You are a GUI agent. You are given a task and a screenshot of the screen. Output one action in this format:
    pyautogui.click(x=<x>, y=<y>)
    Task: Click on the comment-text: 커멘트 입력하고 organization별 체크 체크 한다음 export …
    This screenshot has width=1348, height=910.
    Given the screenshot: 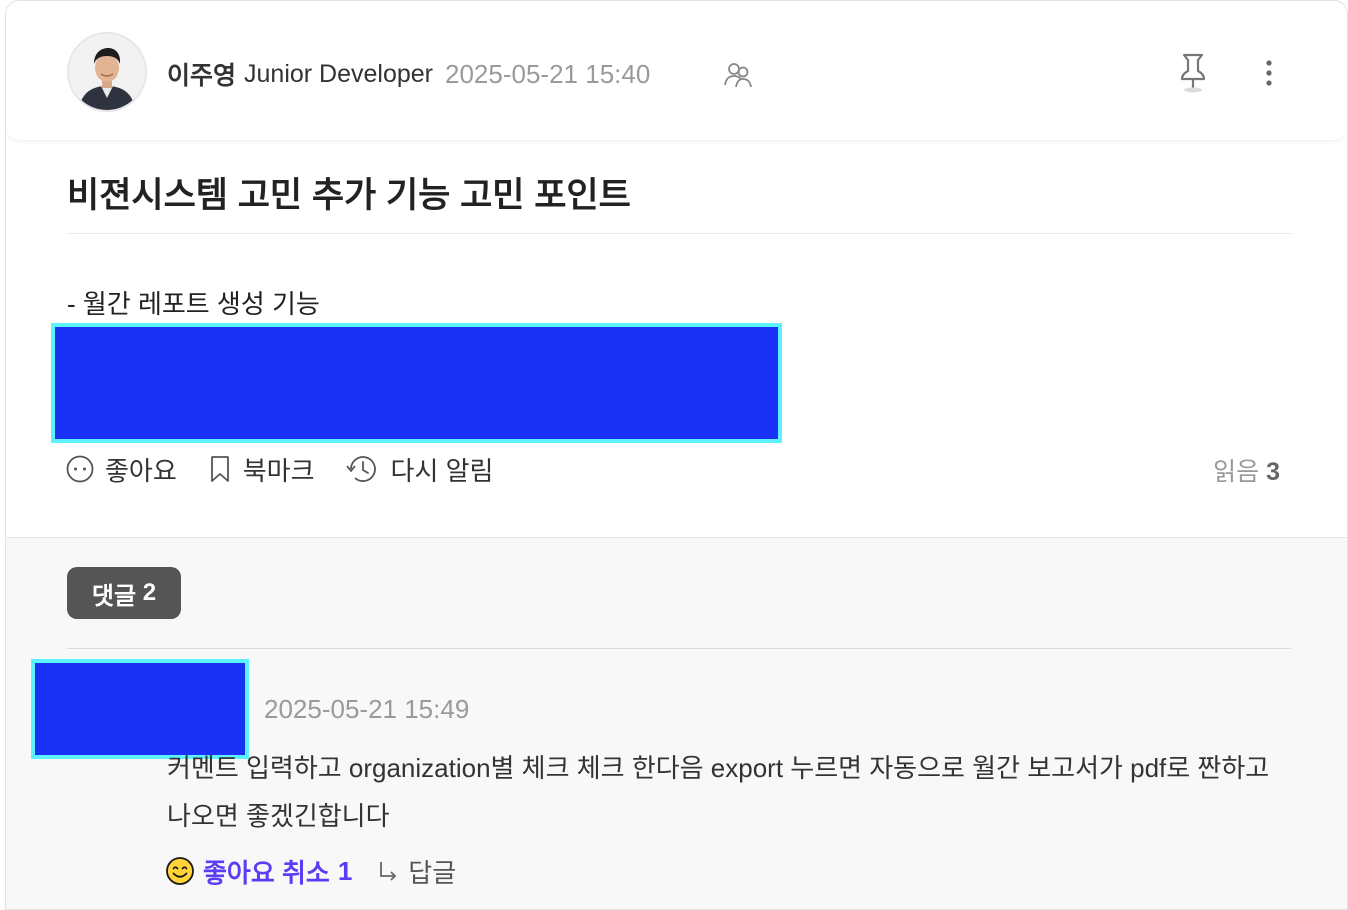 What is the action you would take?
    pyautogui.click(x=718, y=792)
    